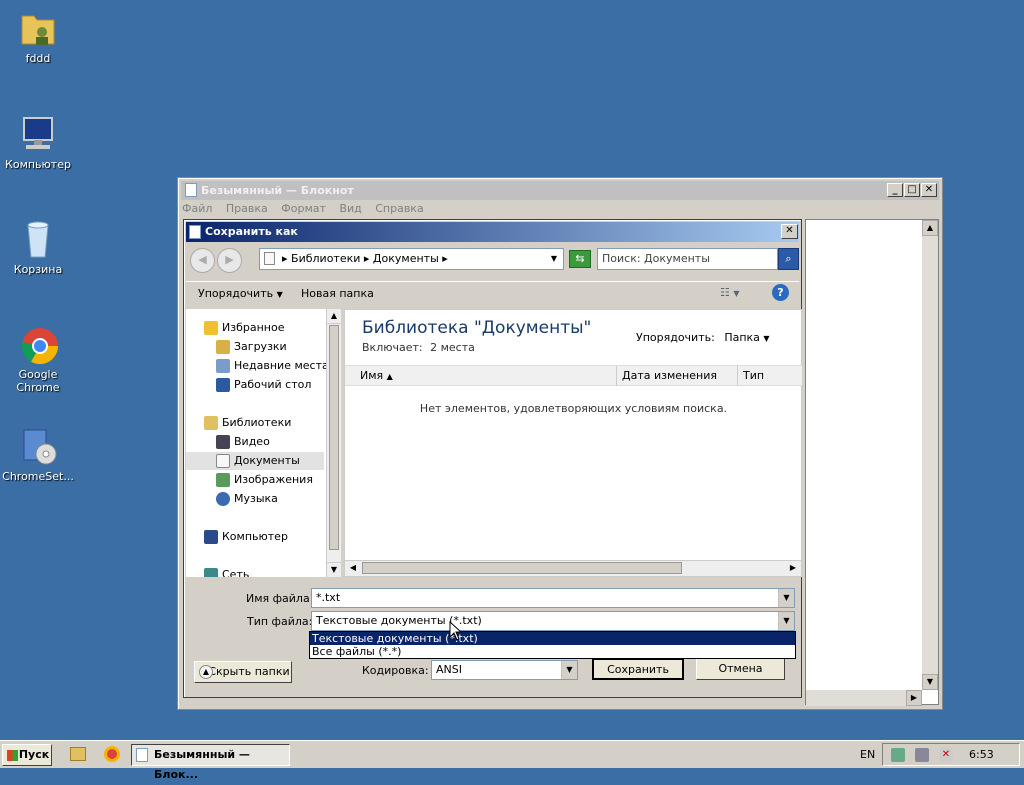 The image size is (1024, 785). I want to click on notepad-vscrollbar: ▲ ▼, so click(930, 455).